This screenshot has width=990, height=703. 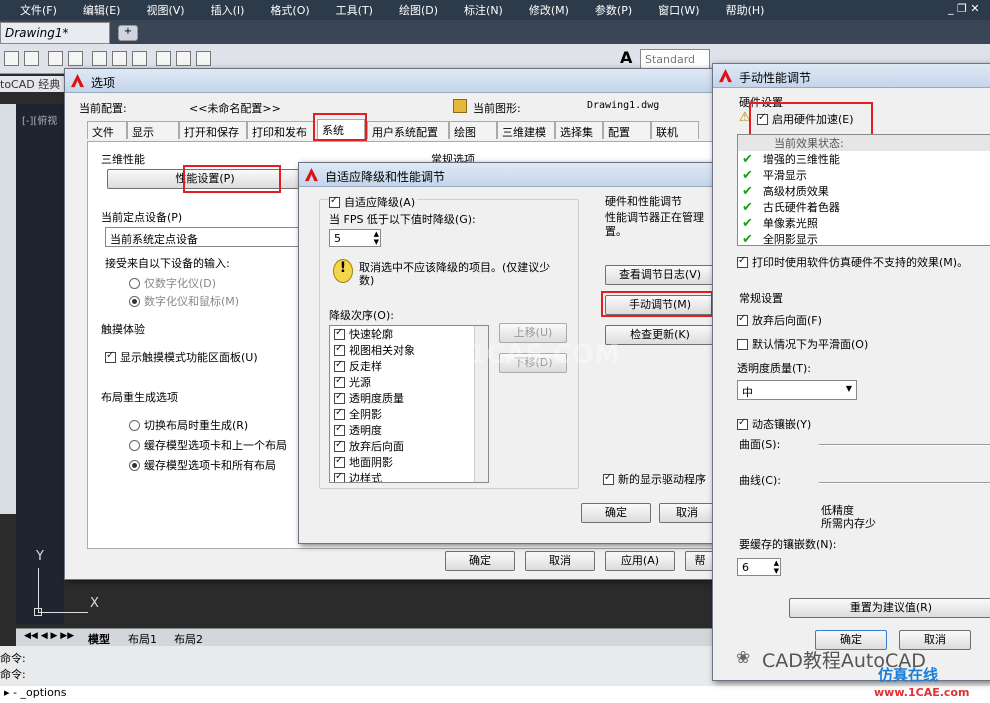 What do you see at coordinates (235, 108) in the screenshot?
I see `profile-value: <<未命名配置>>` at bounding box center [235, 108].